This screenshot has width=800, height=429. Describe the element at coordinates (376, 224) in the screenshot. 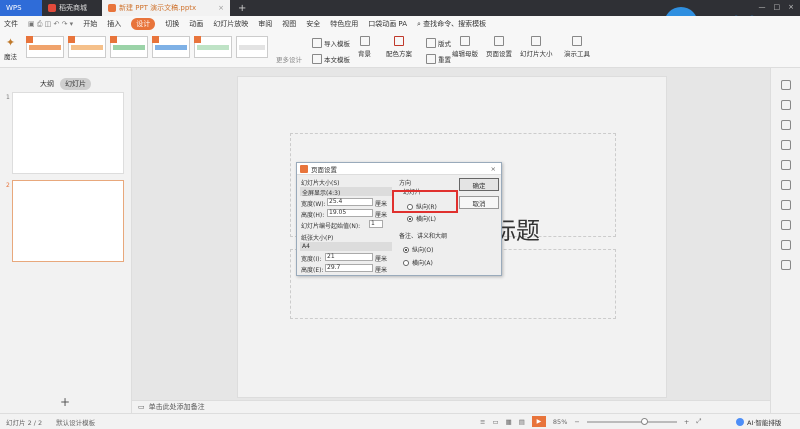

I see `numbering-input: 1` at that location.